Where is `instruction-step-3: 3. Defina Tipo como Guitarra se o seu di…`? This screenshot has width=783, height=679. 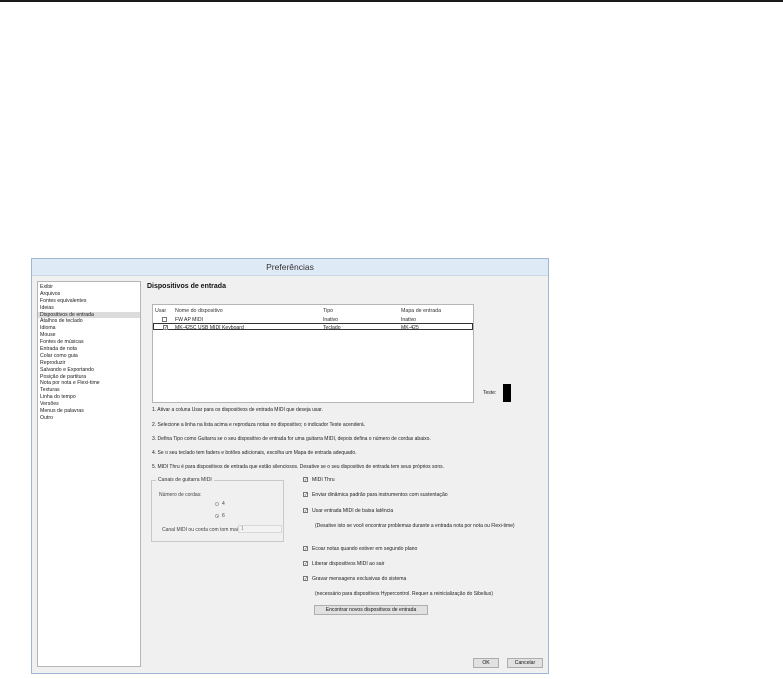 instruction-step-3: 3. Defina Tipo como Guitarra se o seu di… is located at coordinates (291, 439).